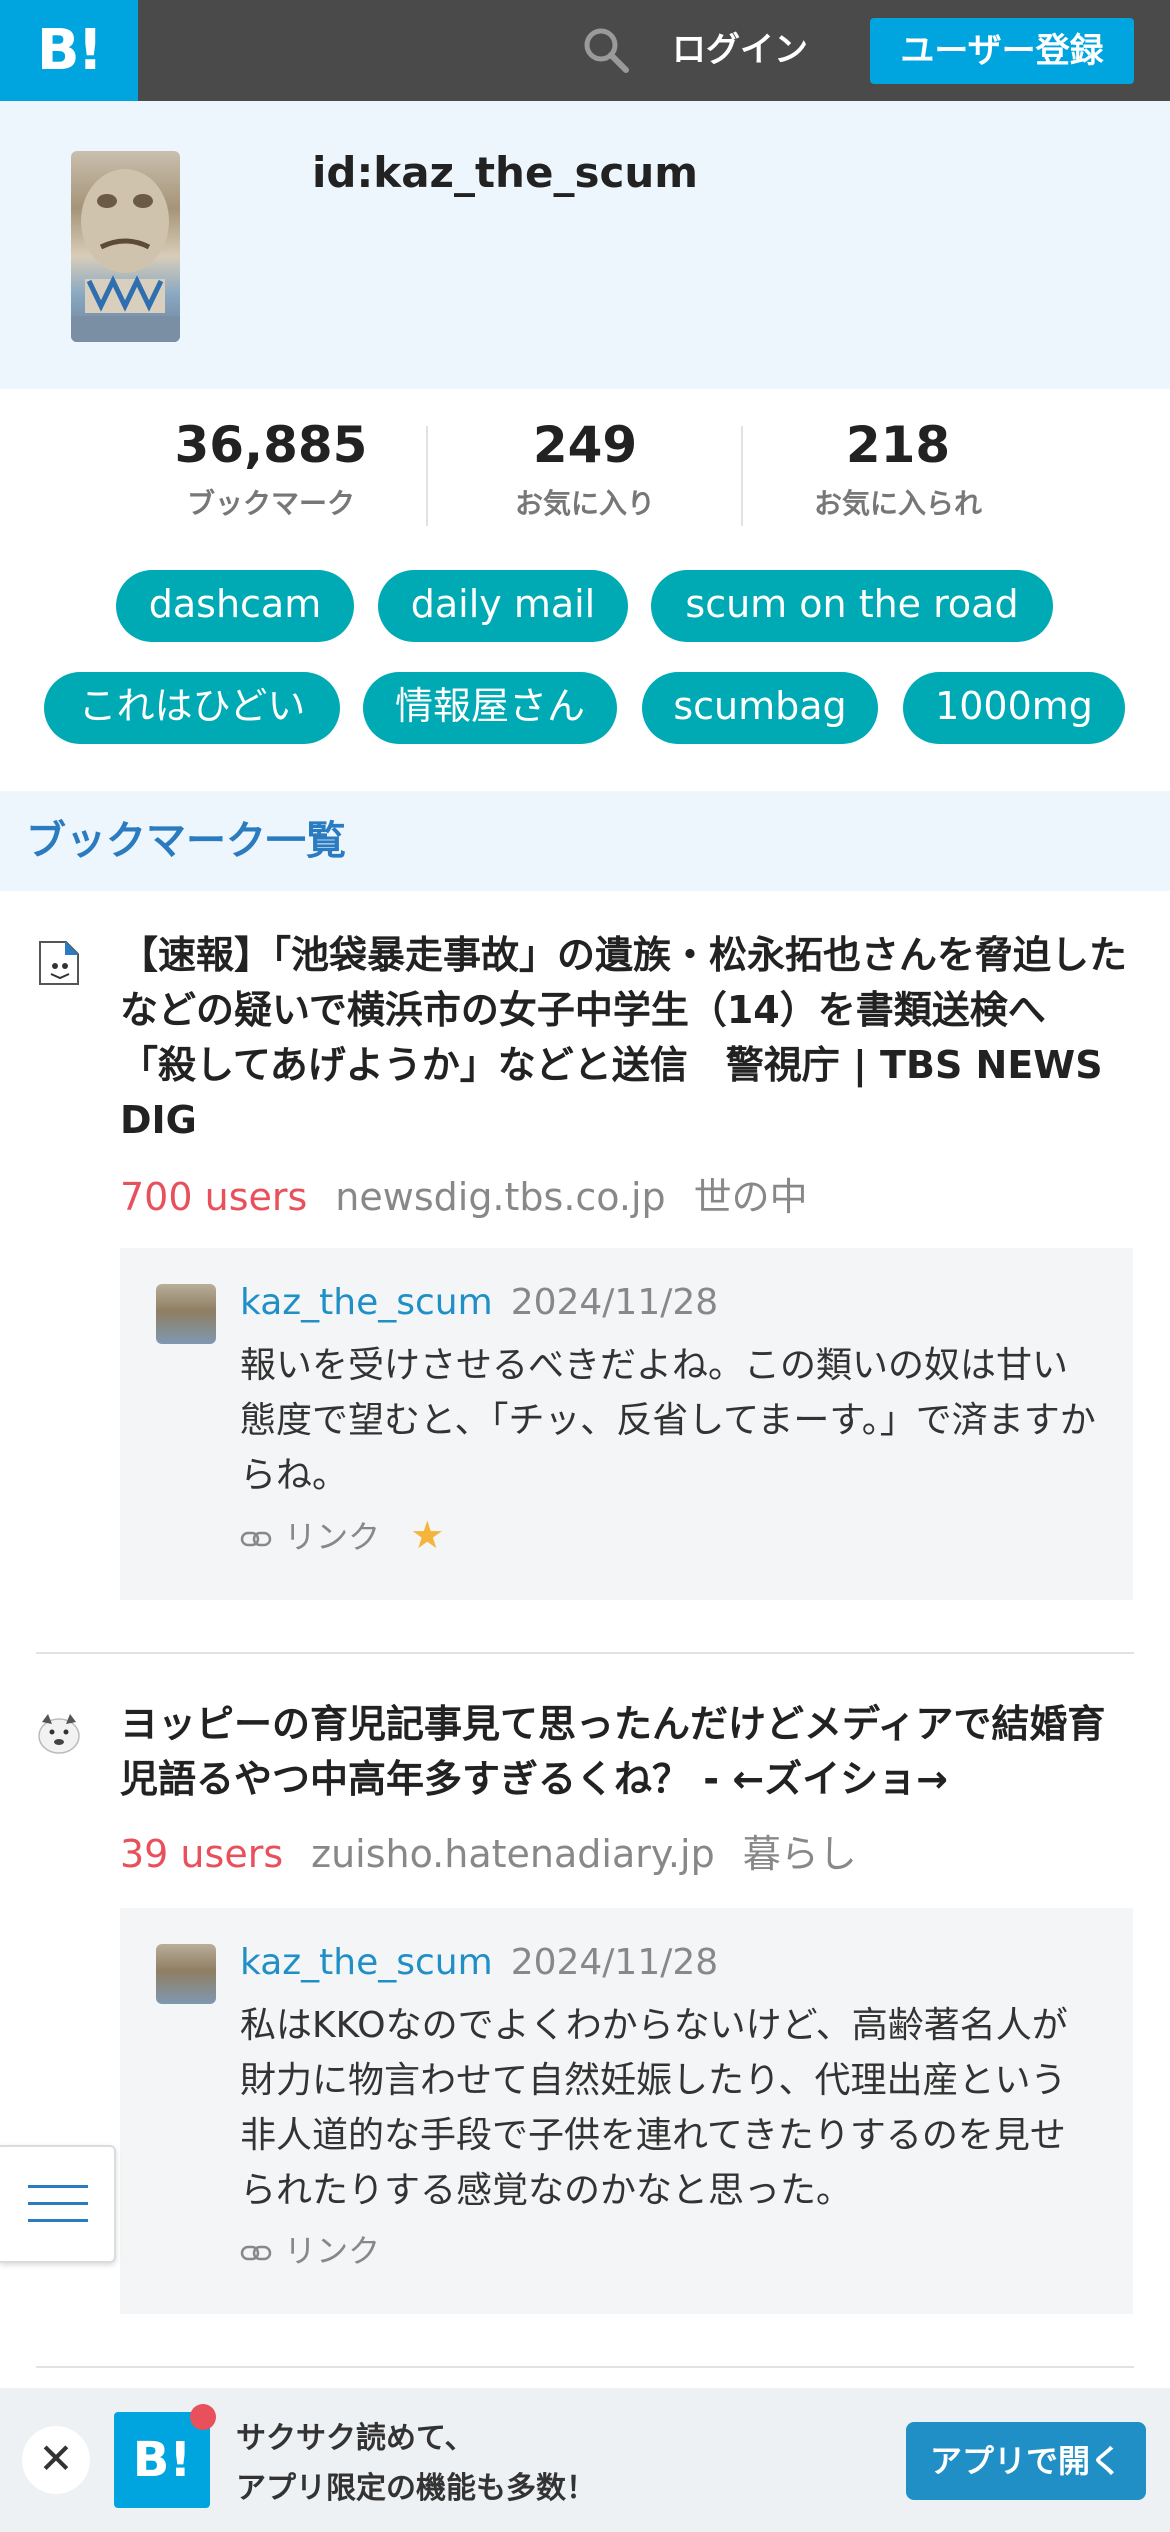 The width and height of the screenshot is (1170, 2532). What do you see at coordinates (606, 50) in the screenshot?
I see `search-icon` at bounding box center [606, 50].